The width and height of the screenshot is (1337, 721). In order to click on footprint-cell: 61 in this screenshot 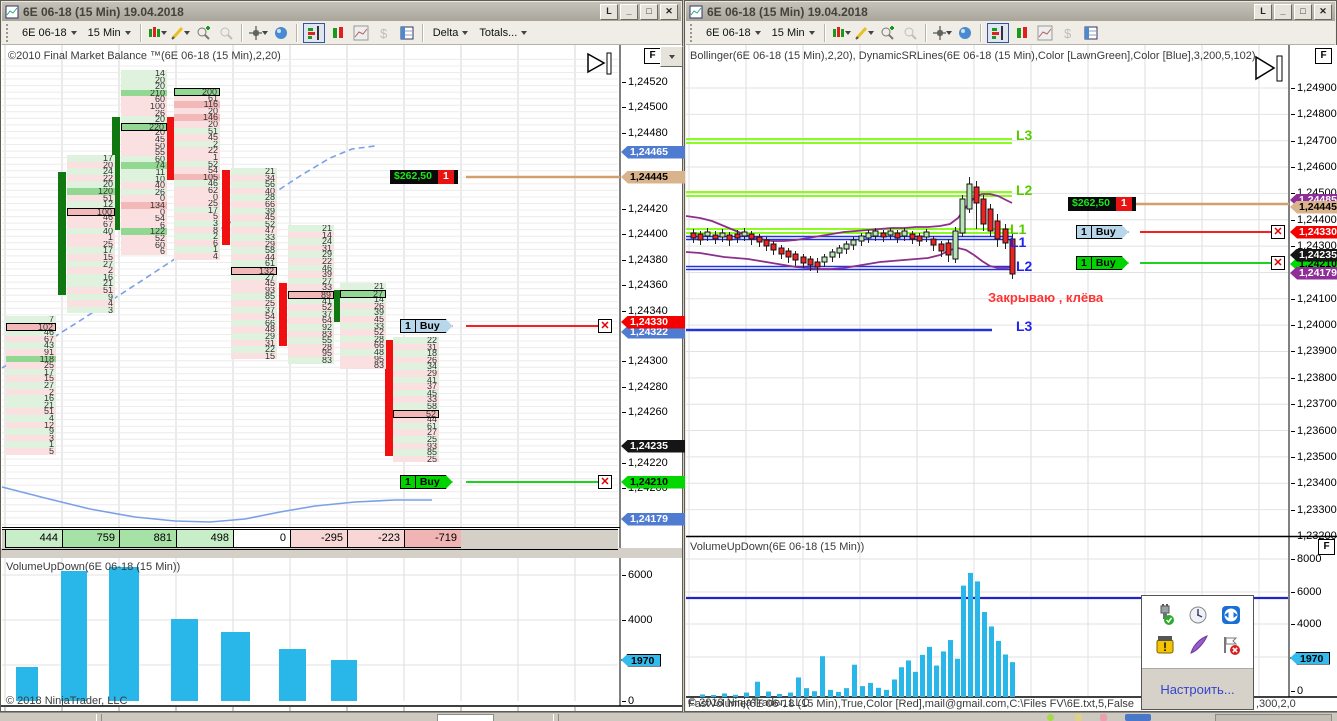, I will do `click(416, 426)`.